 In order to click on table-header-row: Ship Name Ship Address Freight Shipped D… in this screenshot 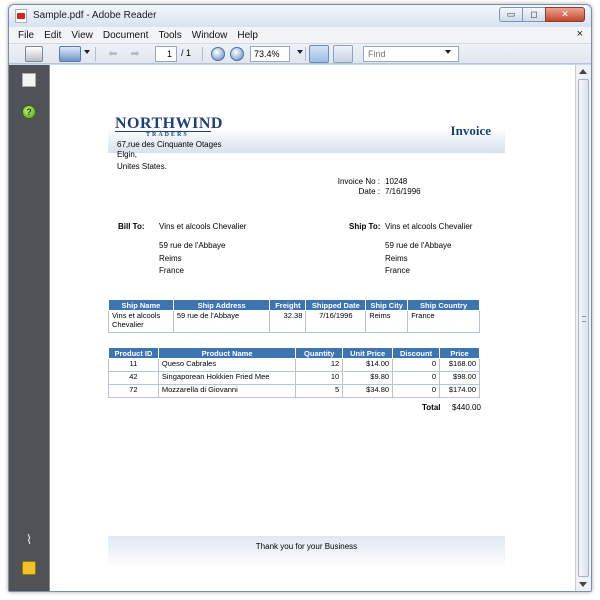, I will do `click(294, 305)`.